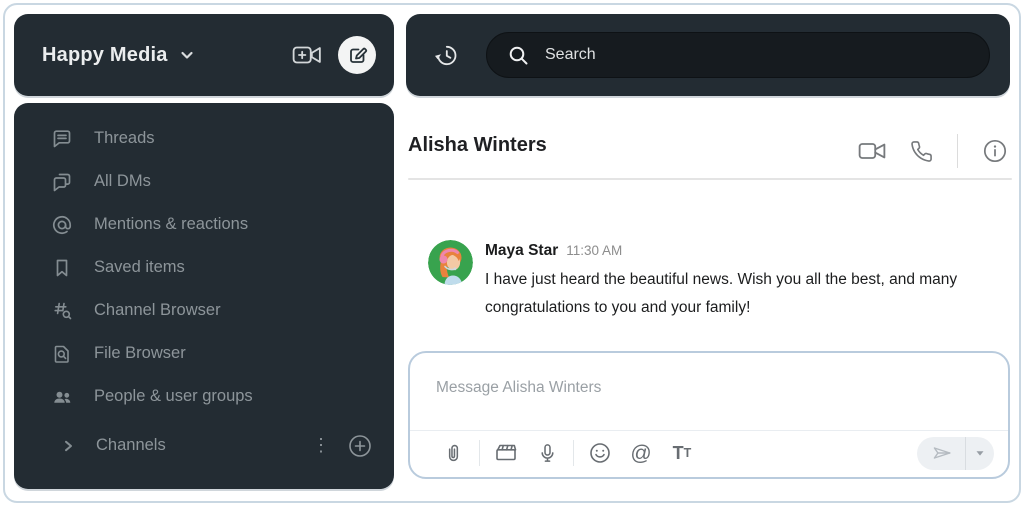 This screenshot has height=506, width=1024. I want to click on sidebar-item-label: Threads, so click(124, 138).